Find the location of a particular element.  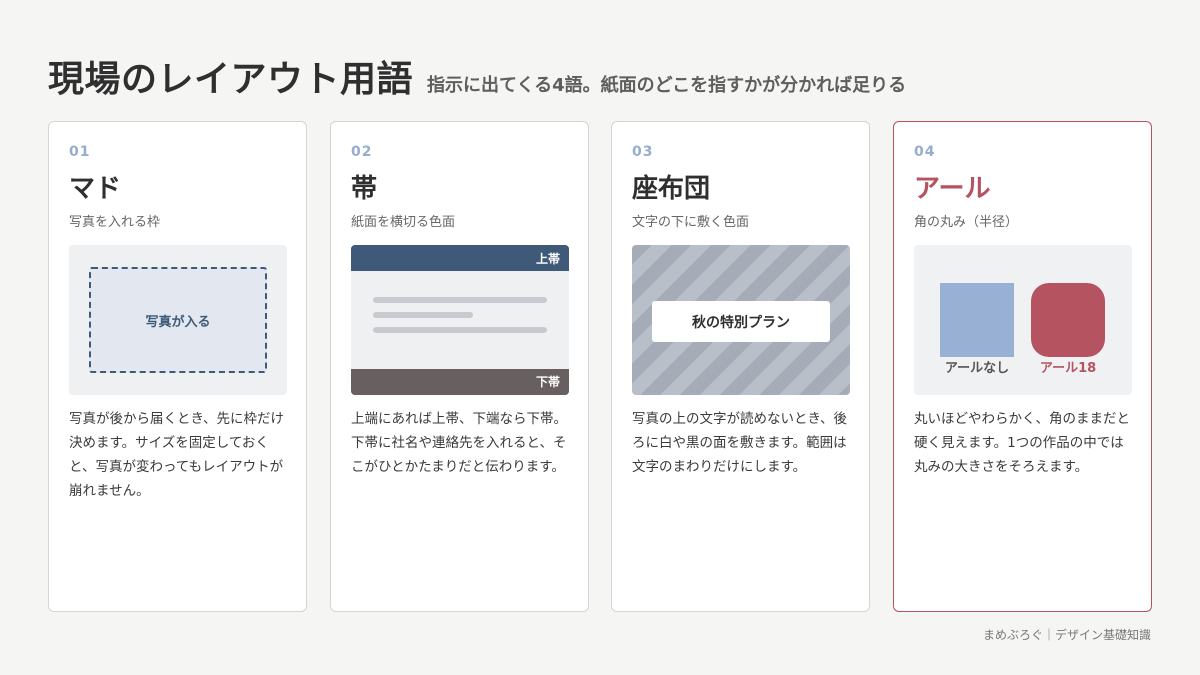

page-title: 現場のレイアウト用語 is located at coordinates (231, 79).